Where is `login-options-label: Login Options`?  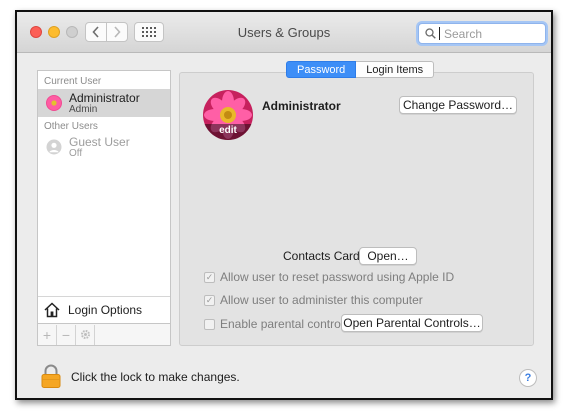
login-options-label: Login Options is located at coordinates (105, 310).